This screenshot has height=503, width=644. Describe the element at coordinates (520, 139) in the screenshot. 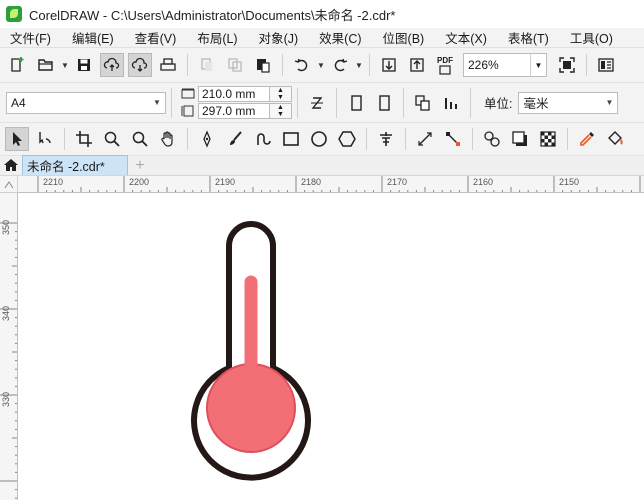

I see `drop-shadow-tool-button` at that location.